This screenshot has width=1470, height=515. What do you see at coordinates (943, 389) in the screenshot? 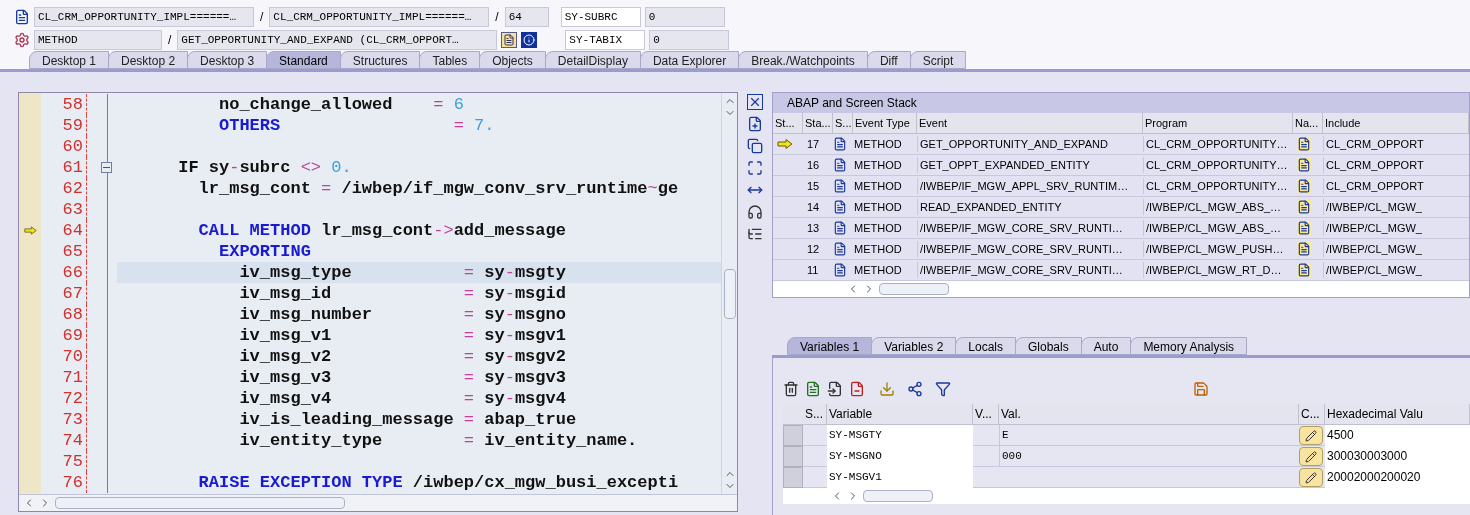
I see `filter-icon` at bounding box center [943, 389].